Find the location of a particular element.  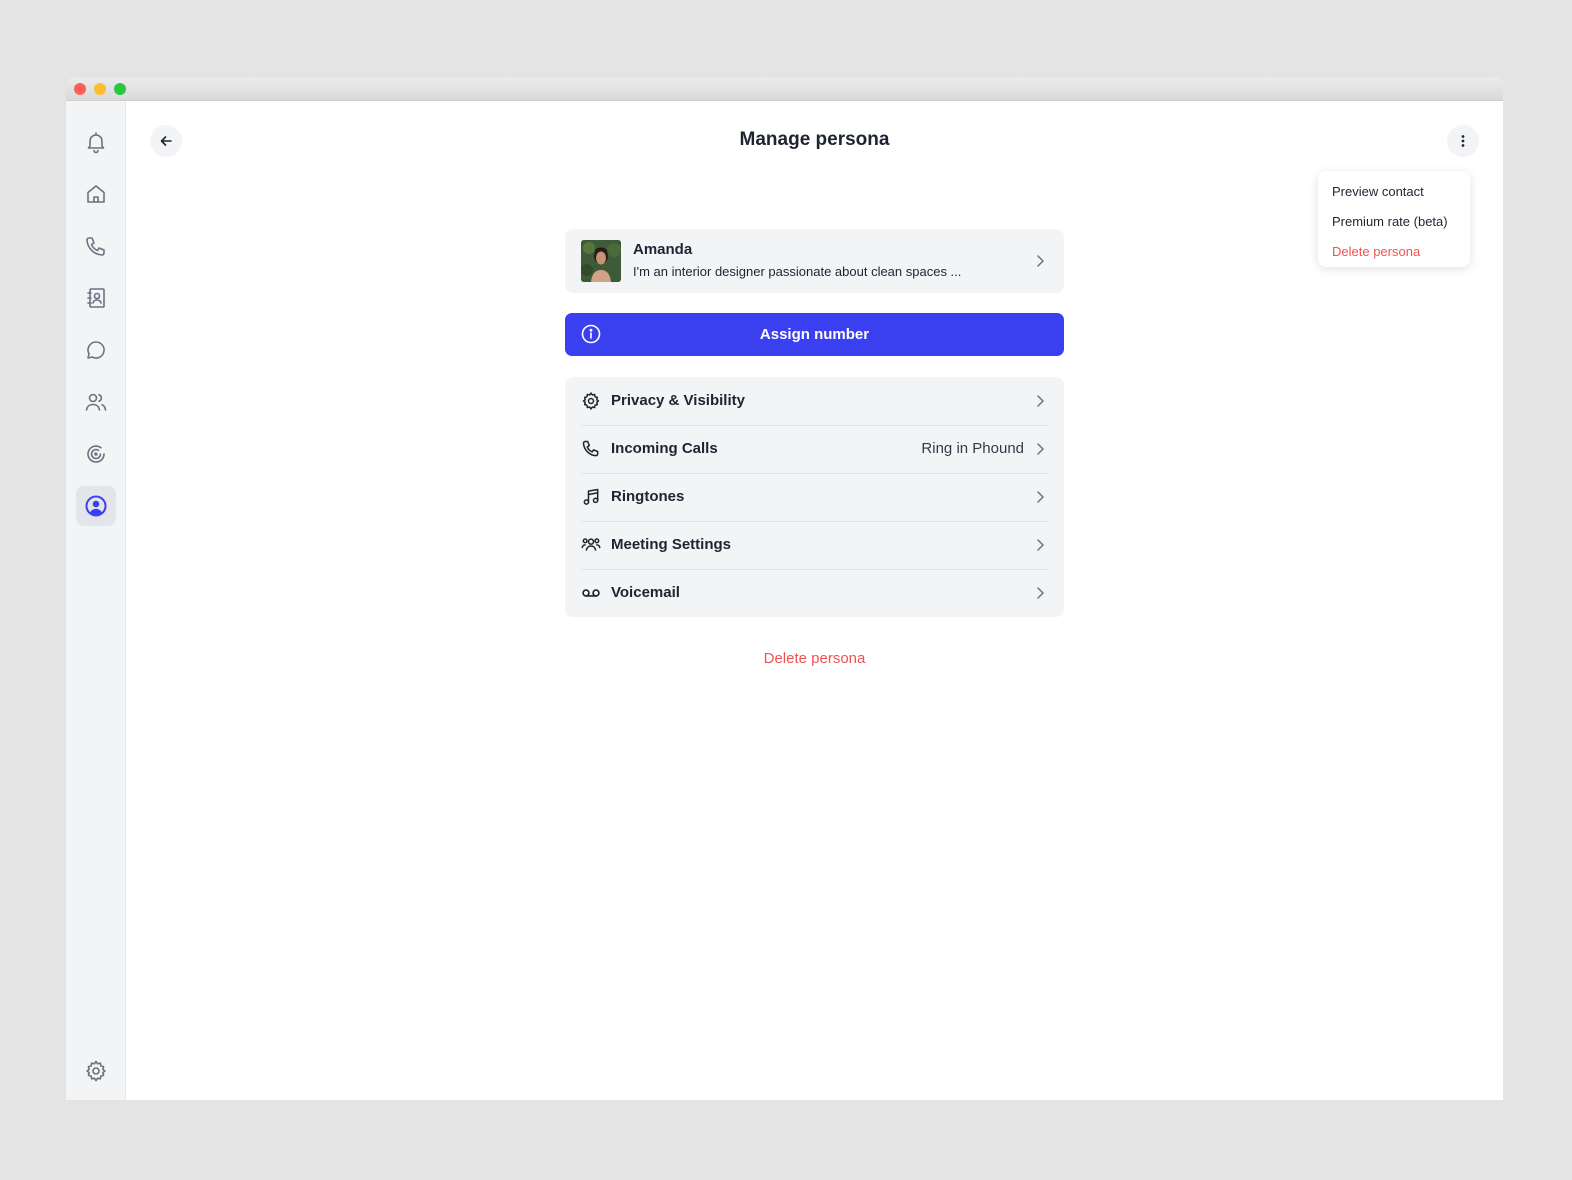

contacts-book-icon is located at coordinates (96, 298).